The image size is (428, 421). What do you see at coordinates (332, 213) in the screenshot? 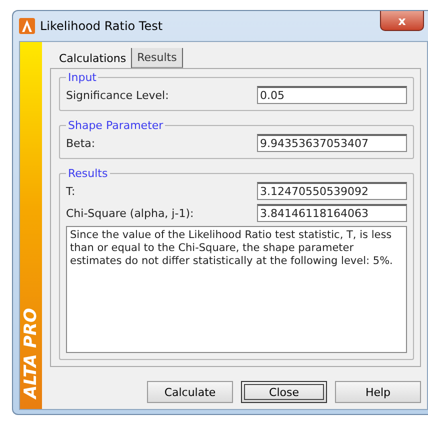
I see `input-field: 3.84146118164063` at bounding box center [332, 213].